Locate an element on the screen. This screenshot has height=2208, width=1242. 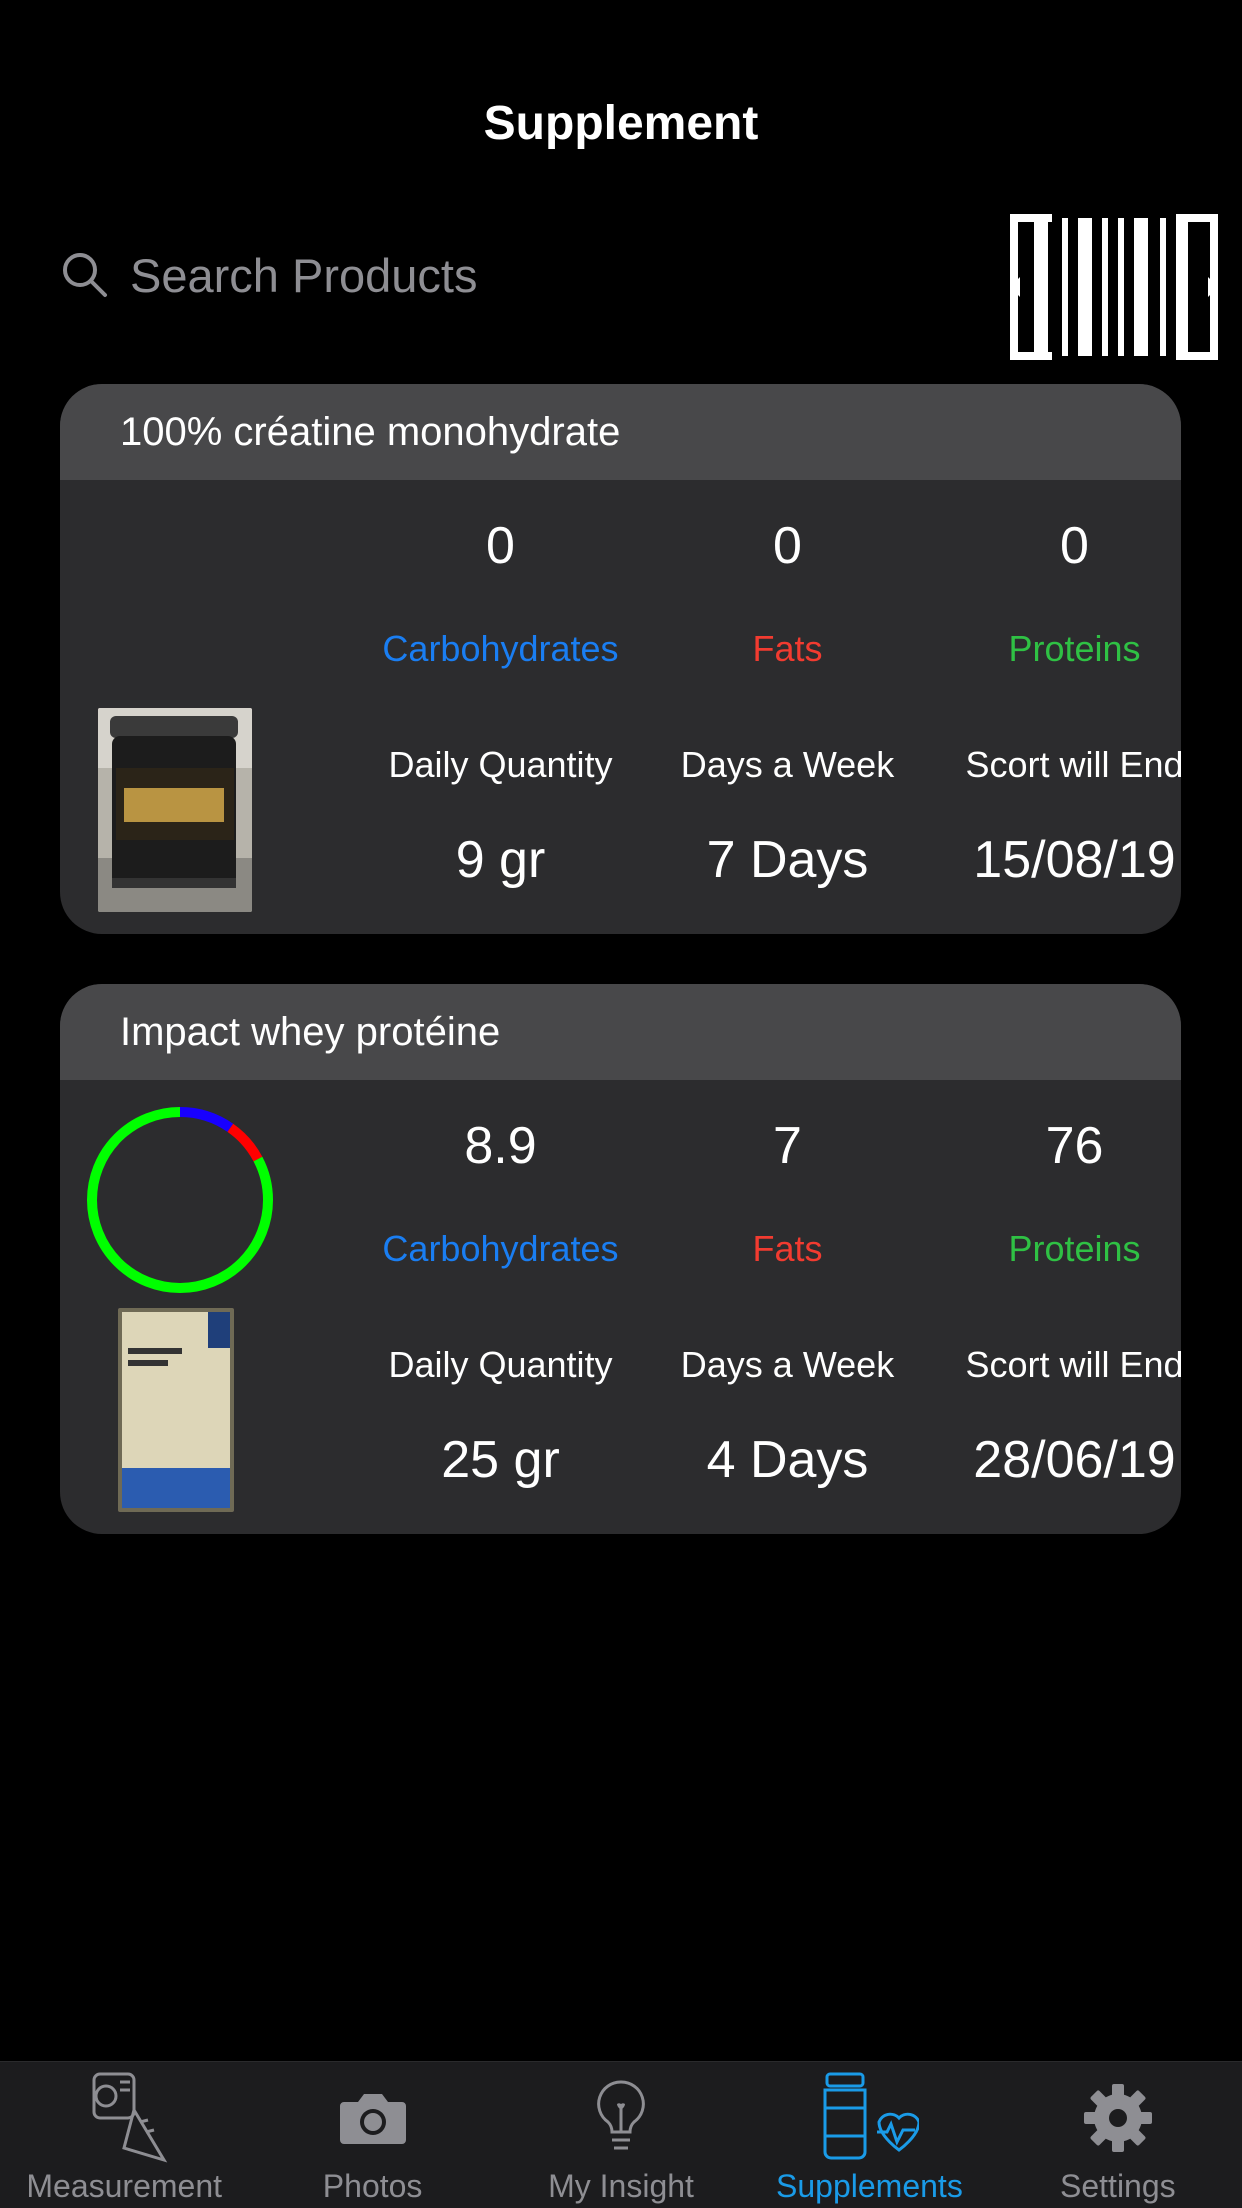
tab-label: Measurement is located at coordinates (124, 2186).